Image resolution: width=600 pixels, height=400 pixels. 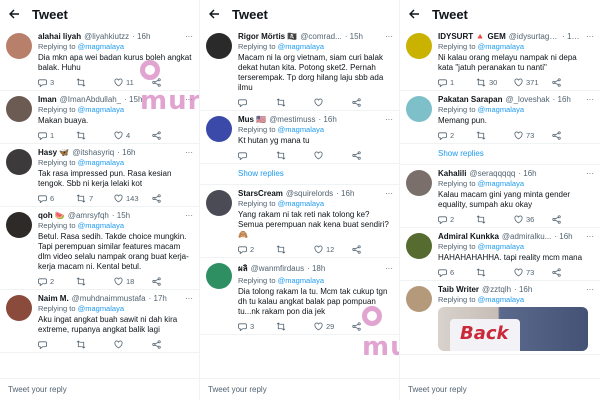 I want to click on author-handle: @mestimuss, so click(x=292, y=119).